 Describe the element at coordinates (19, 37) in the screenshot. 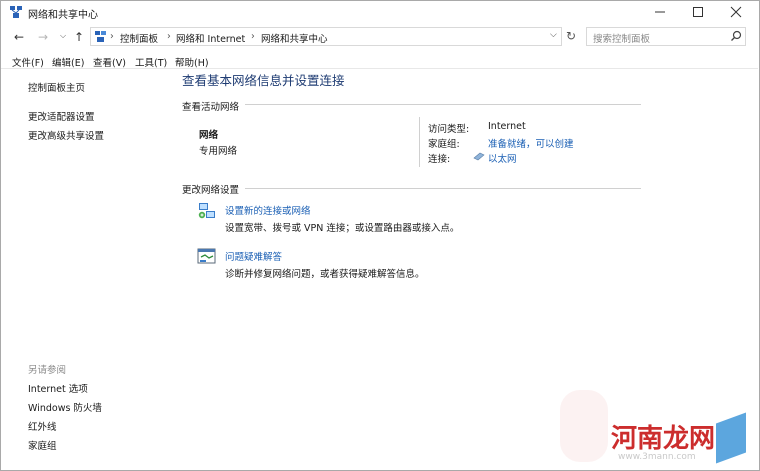

I see `back-arrow-icon: ←` at that location.